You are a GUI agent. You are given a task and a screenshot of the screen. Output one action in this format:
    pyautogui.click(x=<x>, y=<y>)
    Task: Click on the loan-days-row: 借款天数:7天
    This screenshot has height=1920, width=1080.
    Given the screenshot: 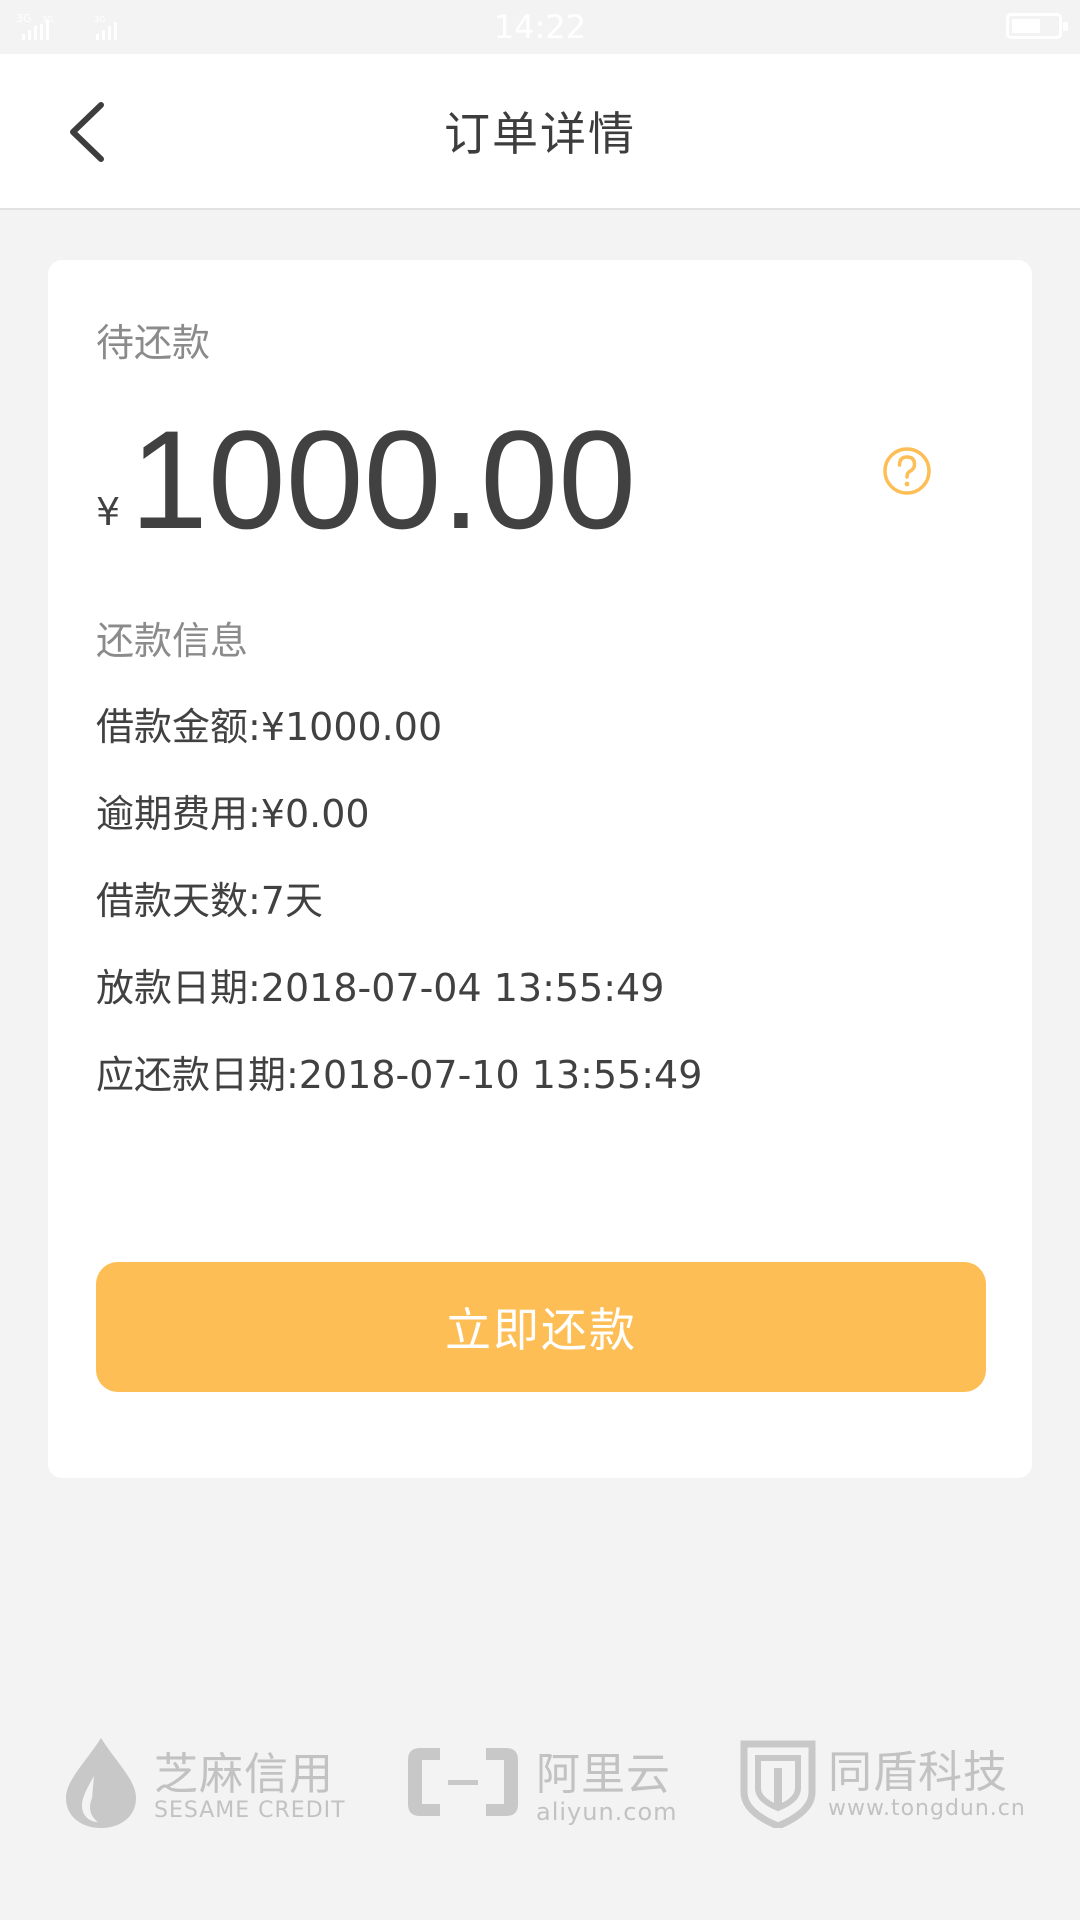 What is the action you would take?
    pyautogui.click(x=209, y=901)
    